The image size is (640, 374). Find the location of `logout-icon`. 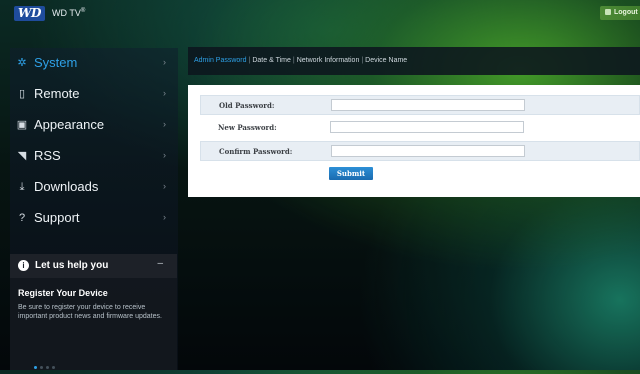

logout-icon is located at coordinates (608, 12).